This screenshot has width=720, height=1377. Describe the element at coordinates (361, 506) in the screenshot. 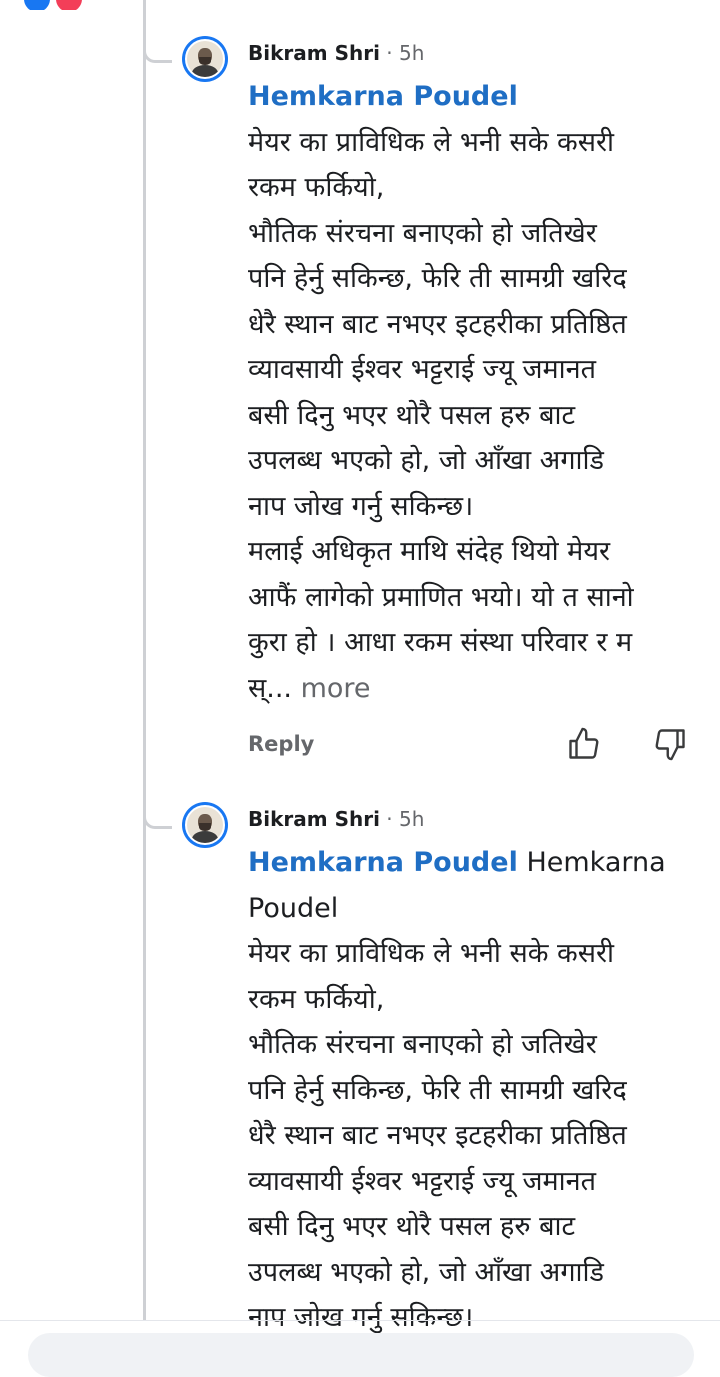

I see `comment-line: नाप जोख गर्नु सकिन्छ।` at that location.